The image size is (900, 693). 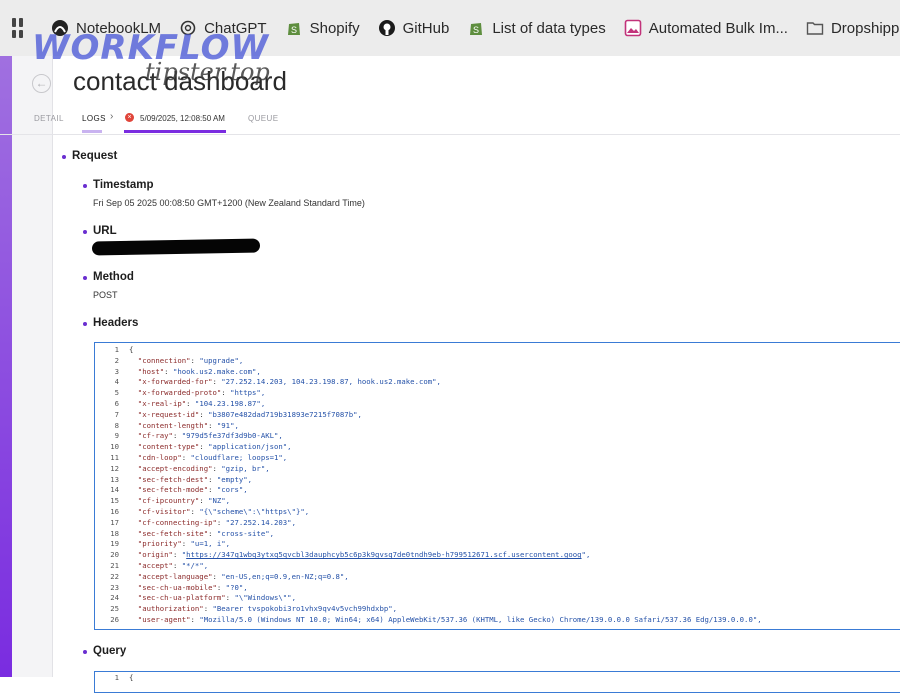 I want to click on line-text: "host": "hook.us2.make.com",, so click(x=199, y=371).